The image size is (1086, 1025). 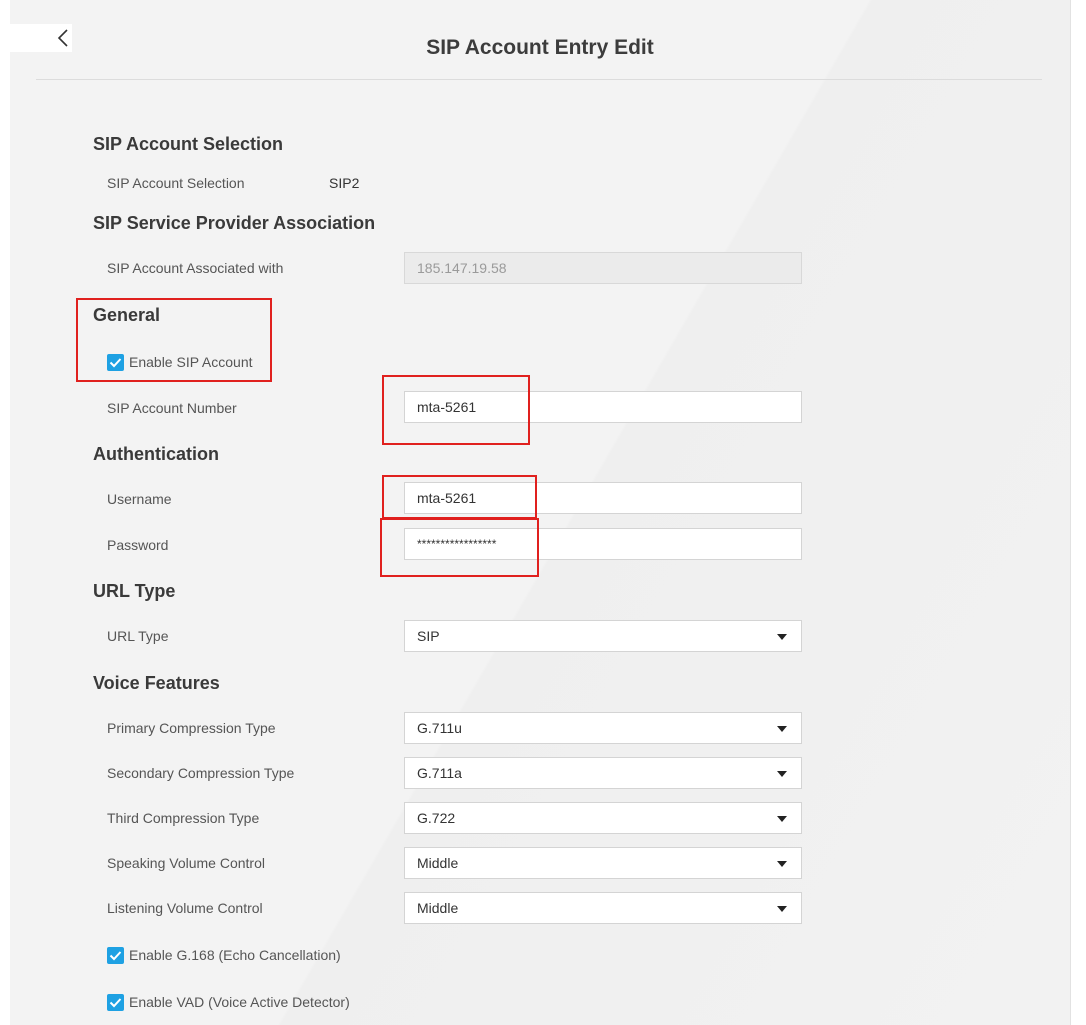 What do you see at coordinates (235, 955) in the screenshot?
I see `enable-echo-cancellation-label: Enable G.168 (Echo Cancellation)` at bounding box center [235, 955].